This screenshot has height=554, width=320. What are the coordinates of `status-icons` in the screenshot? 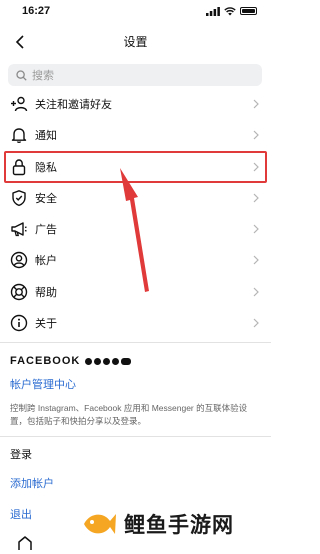 It's located at (231, 11).